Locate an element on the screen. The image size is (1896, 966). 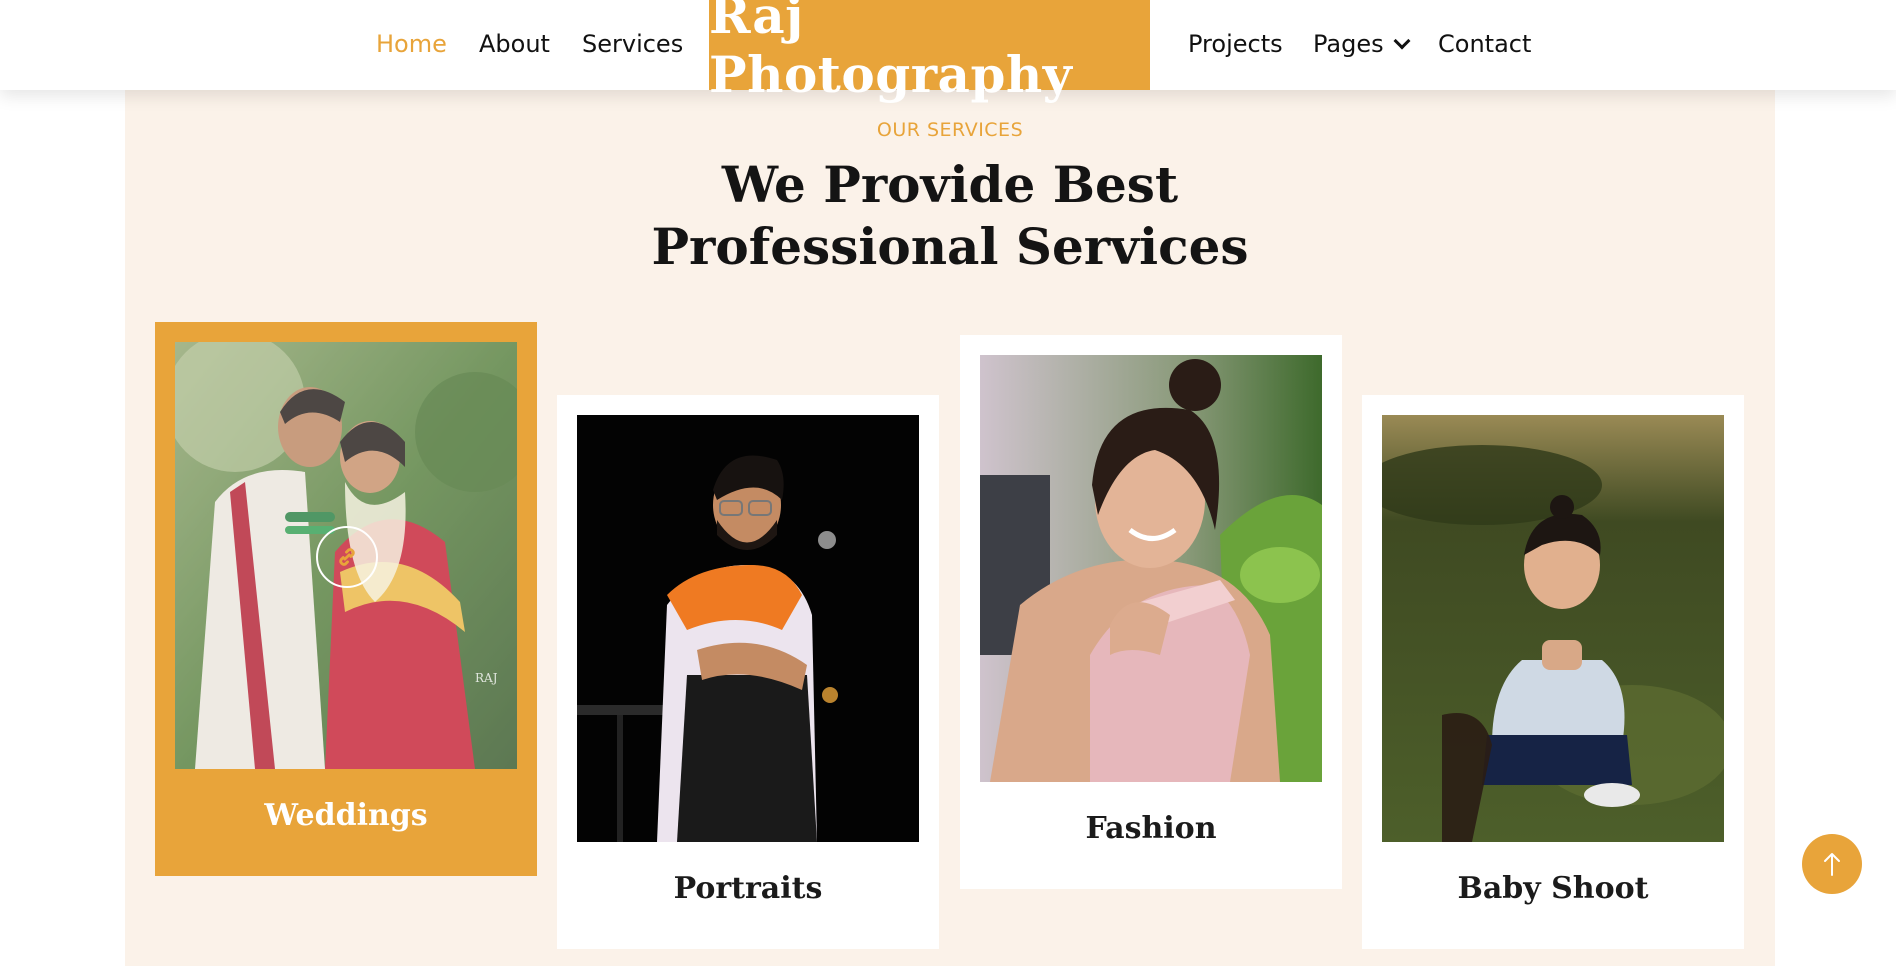
chevron-down-icon is located at coordinates (1402, 41).